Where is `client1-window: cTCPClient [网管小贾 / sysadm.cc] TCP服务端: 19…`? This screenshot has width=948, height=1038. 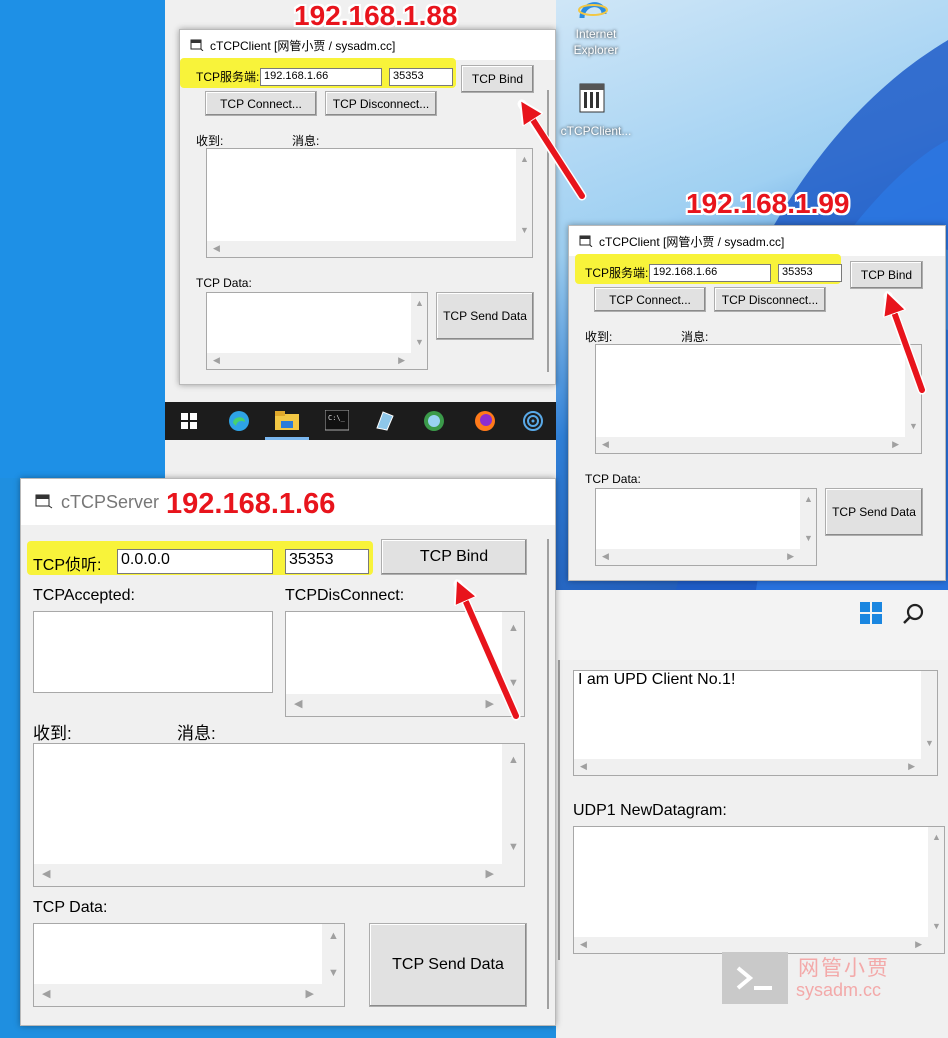
client1-window: cTCPClient [网管小贾 / sysadm.cc] TCP服务端: 19… is located at coordinates (367, 207).